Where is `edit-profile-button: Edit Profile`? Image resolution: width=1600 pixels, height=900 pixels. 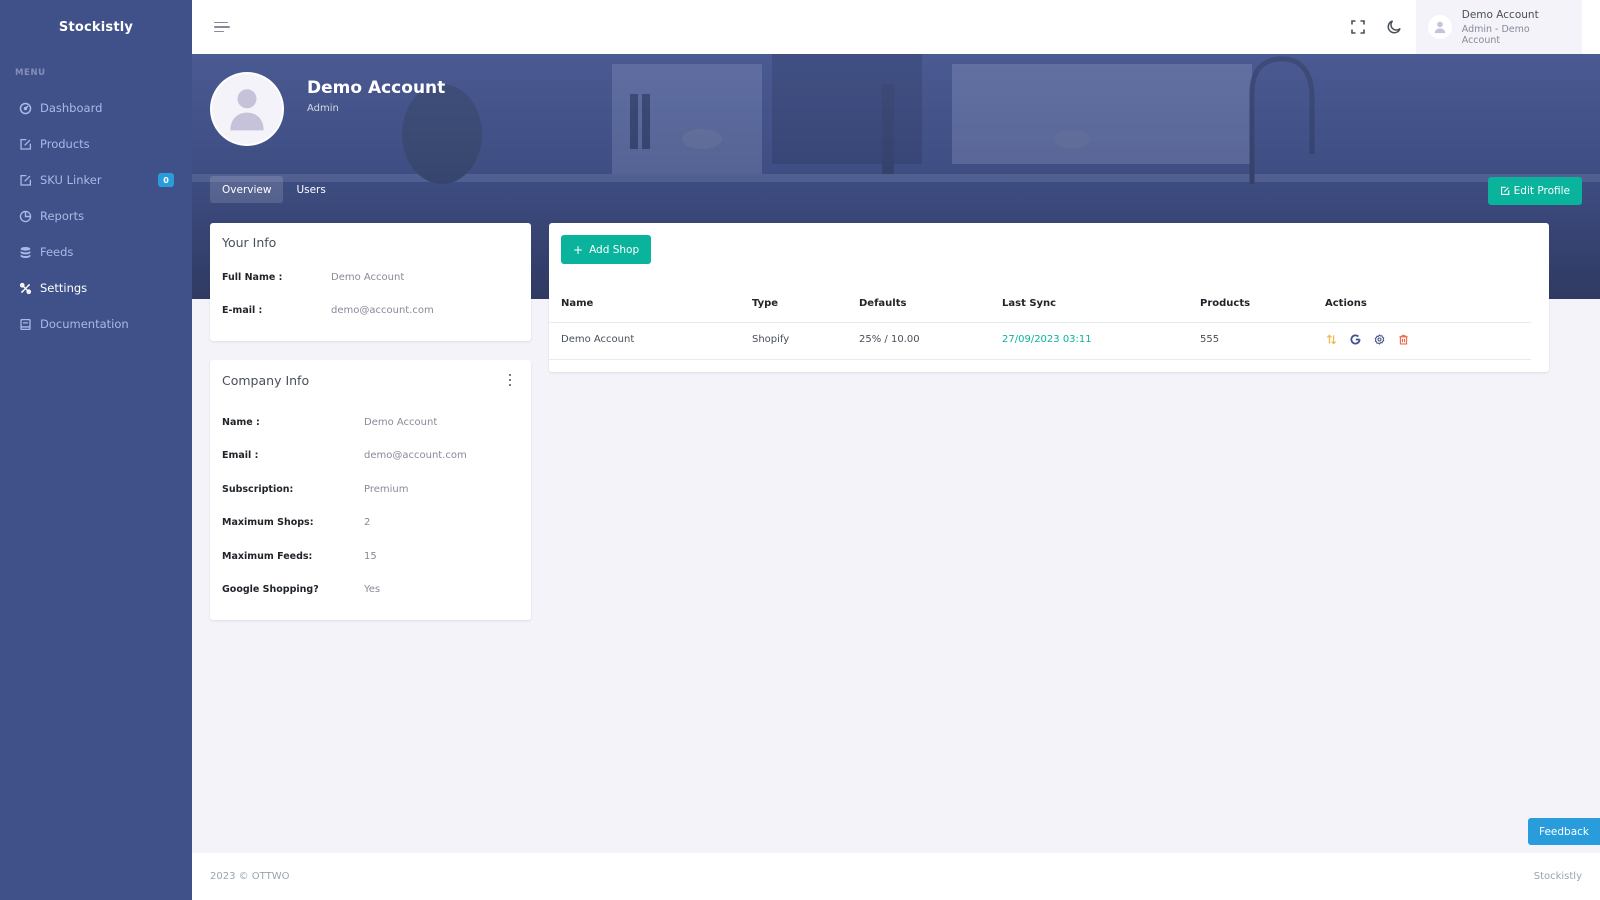 edit-profile-button: Edit Profile is located at coordinates (1534, 191).